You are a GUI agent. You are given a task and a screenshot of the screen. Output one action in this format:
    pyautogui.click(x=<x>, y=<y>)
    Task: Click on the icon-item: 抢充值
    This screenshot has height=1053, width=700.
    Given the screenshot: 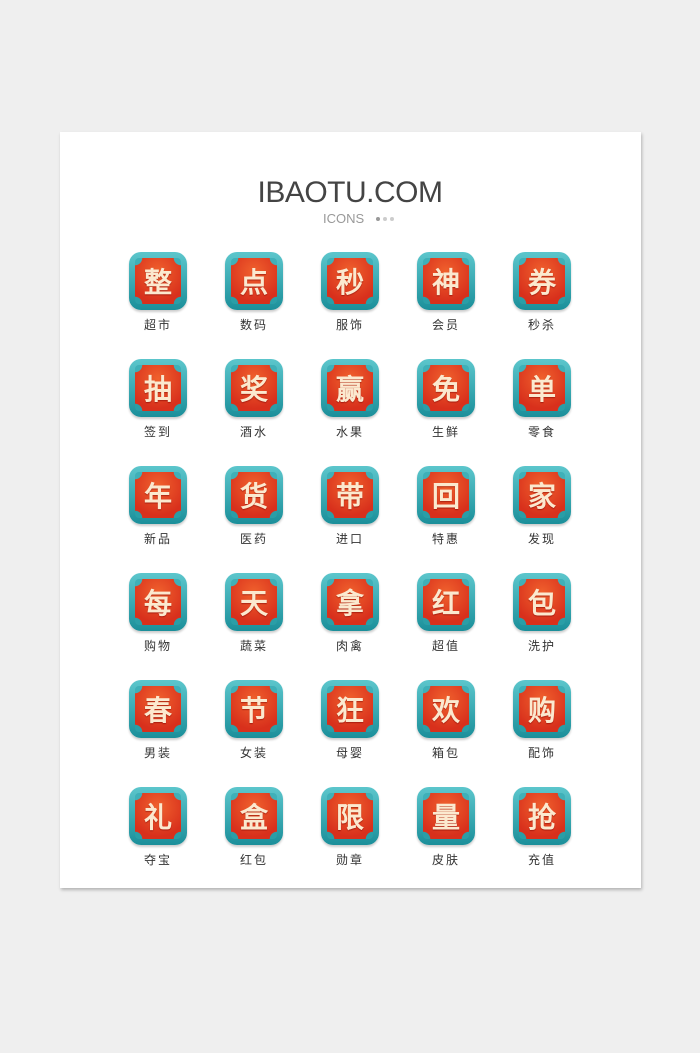 What is the action you would take?
    pyautogui.click(x=542, y=840)
    